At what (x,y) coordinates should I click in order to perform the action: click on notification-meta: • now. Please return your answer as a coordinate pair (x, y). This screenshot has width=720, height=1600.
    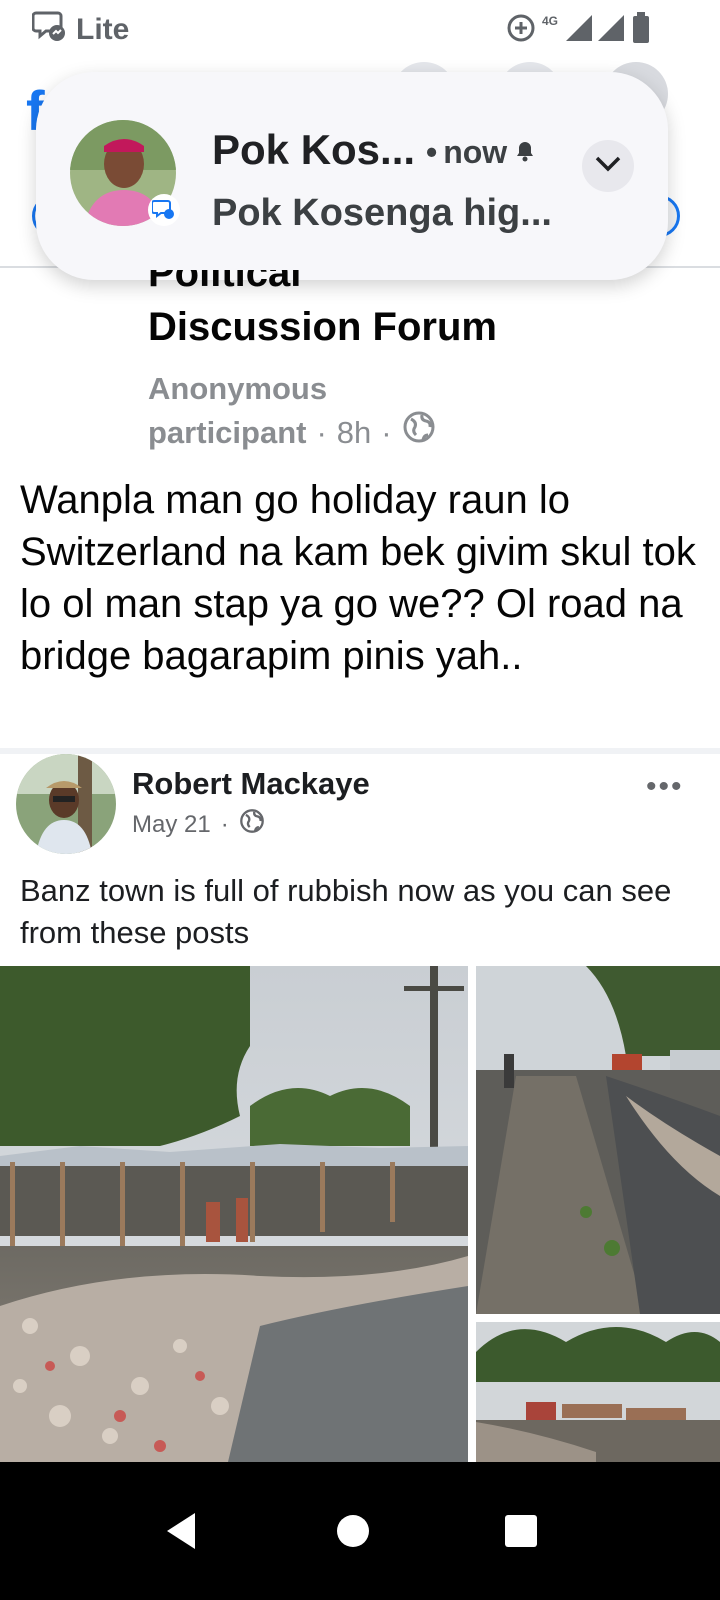
    Looking at the image, I should click on (481, 152).